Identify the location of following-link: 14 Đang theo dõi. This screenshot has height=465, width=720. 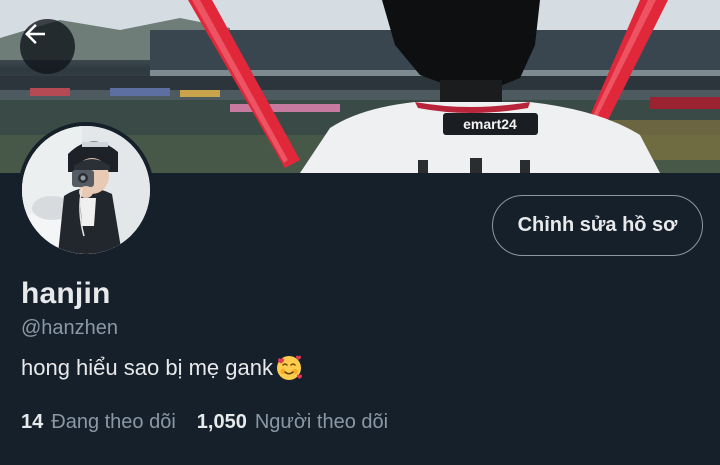
(98, 422).